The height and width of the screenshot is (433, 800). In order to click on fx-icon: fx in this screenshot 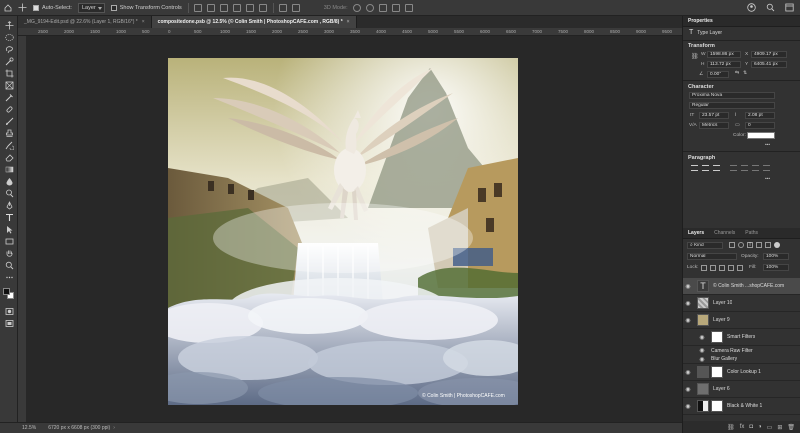, I will do `click(742, 427)`.